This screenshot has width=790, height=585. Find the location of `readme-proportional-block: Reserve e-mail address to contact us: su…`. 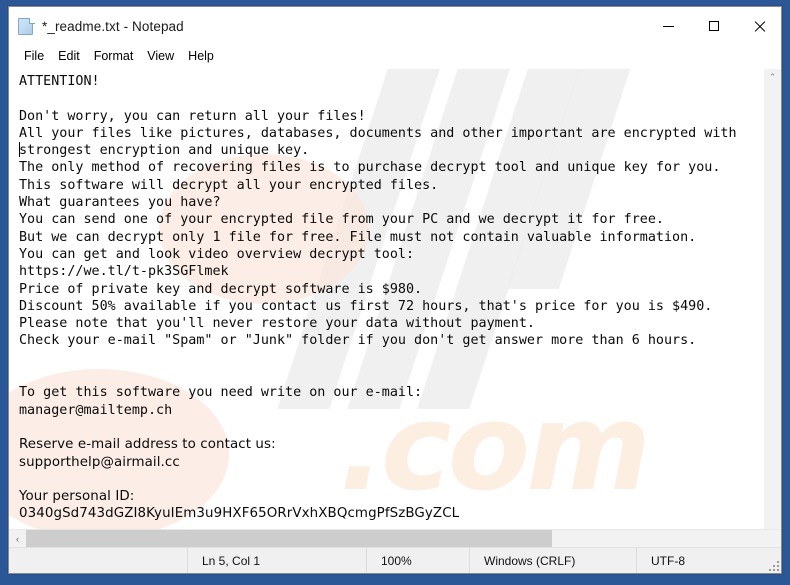

readme-proportional-block: Reserve e-mail address to contact us: su… is located at coordinates (239, 479).